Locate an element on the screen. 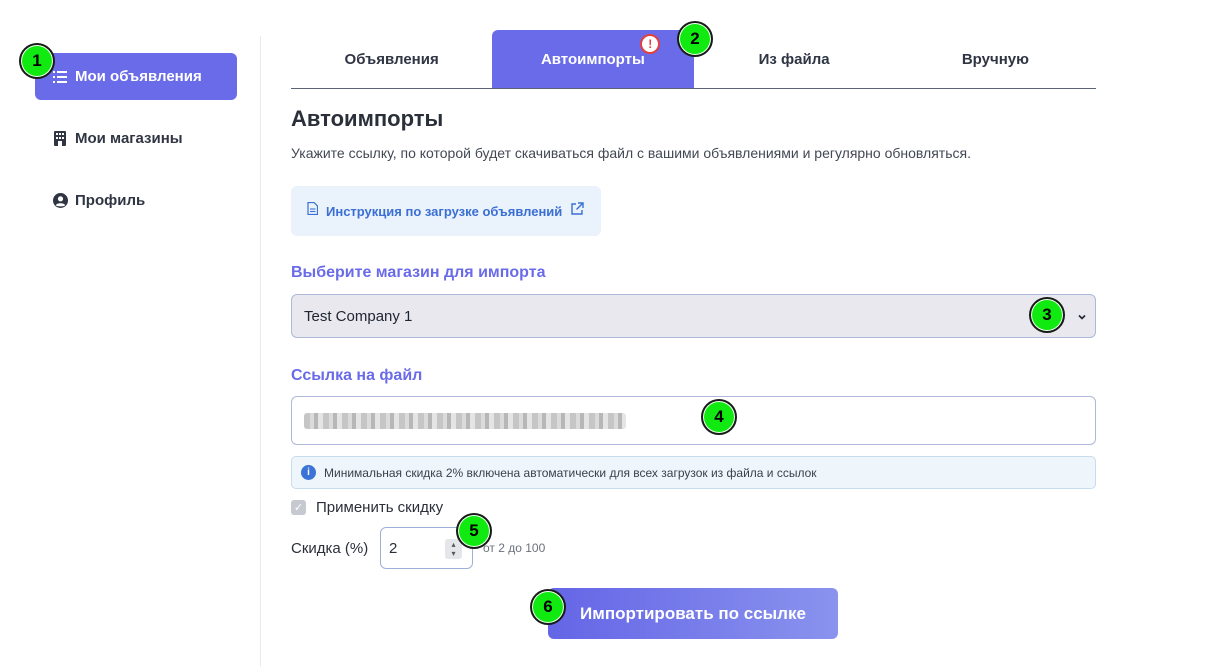  sidebar-item-my-shops: Мои магазины is located at coordinates (136, 138).